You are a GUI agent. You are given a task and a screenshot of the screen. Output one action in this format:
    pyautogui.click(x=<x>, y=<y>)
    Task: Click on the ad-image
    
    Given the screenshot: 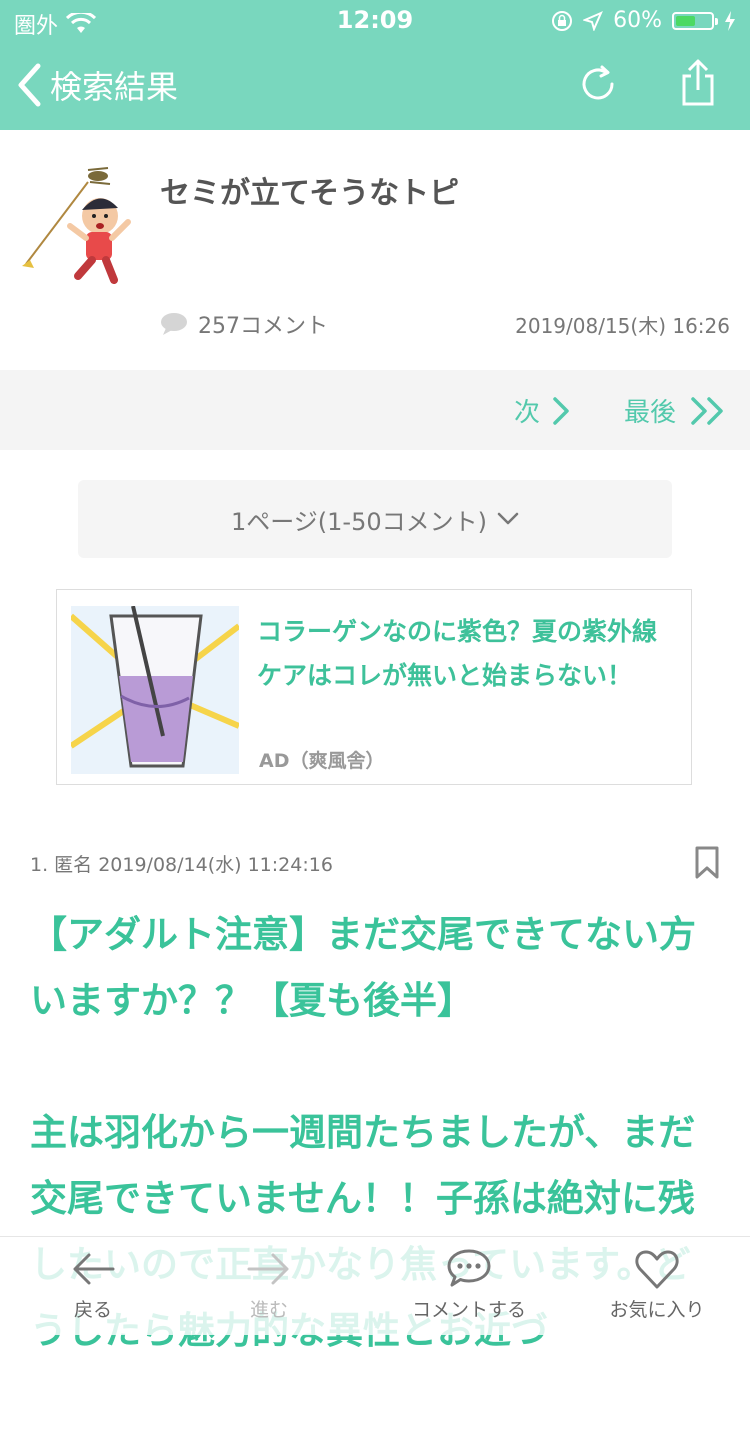 What is the action you would take?
    pyautogui.click(x=155, y=690)
    